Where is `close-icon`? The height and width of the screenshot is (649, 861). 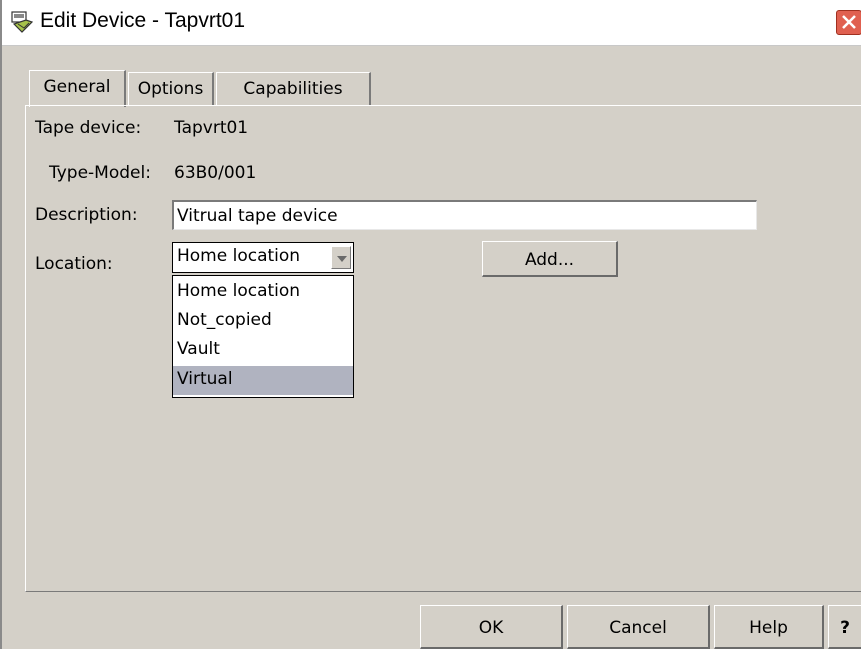 close-icon is located at coordinates (849, 22).